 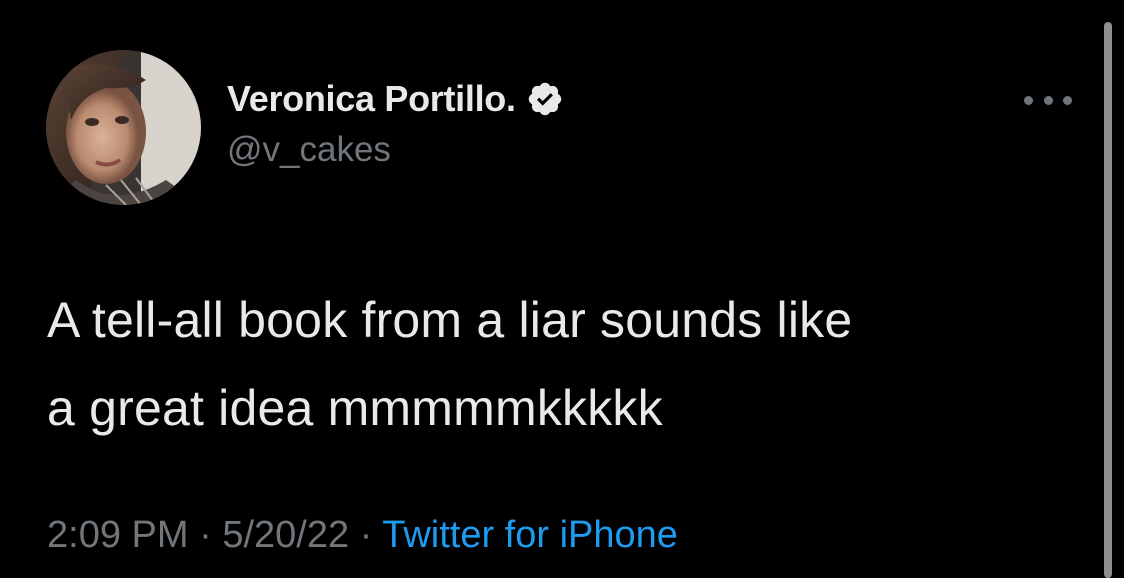 I want to click on tweet-source-link: Twitter for iPhone, so click(x=530, y=535).